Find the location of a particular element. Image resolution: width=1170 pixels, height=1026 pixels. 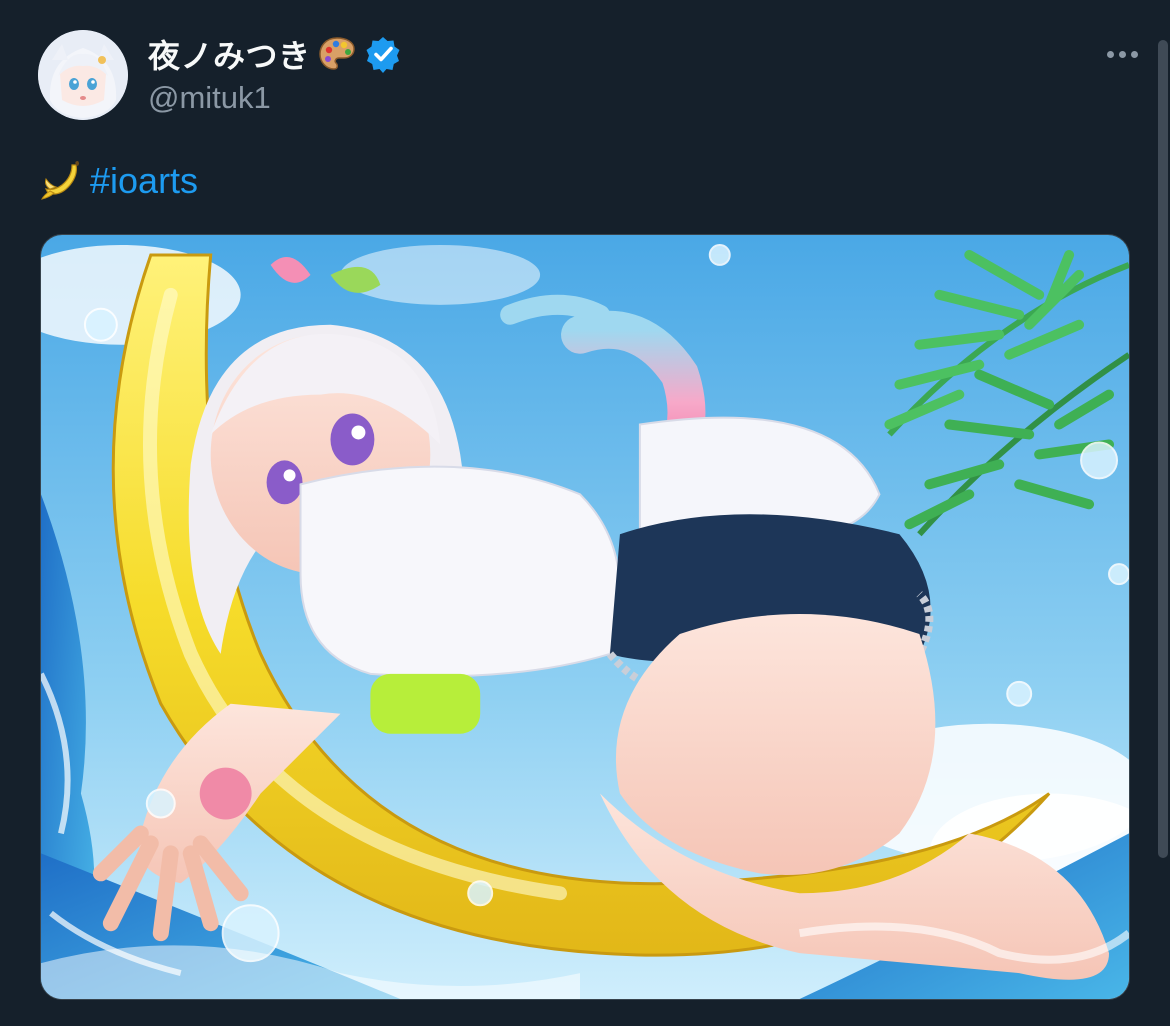

hashtag-link: #ioarts is located at coordinates (144, 181).